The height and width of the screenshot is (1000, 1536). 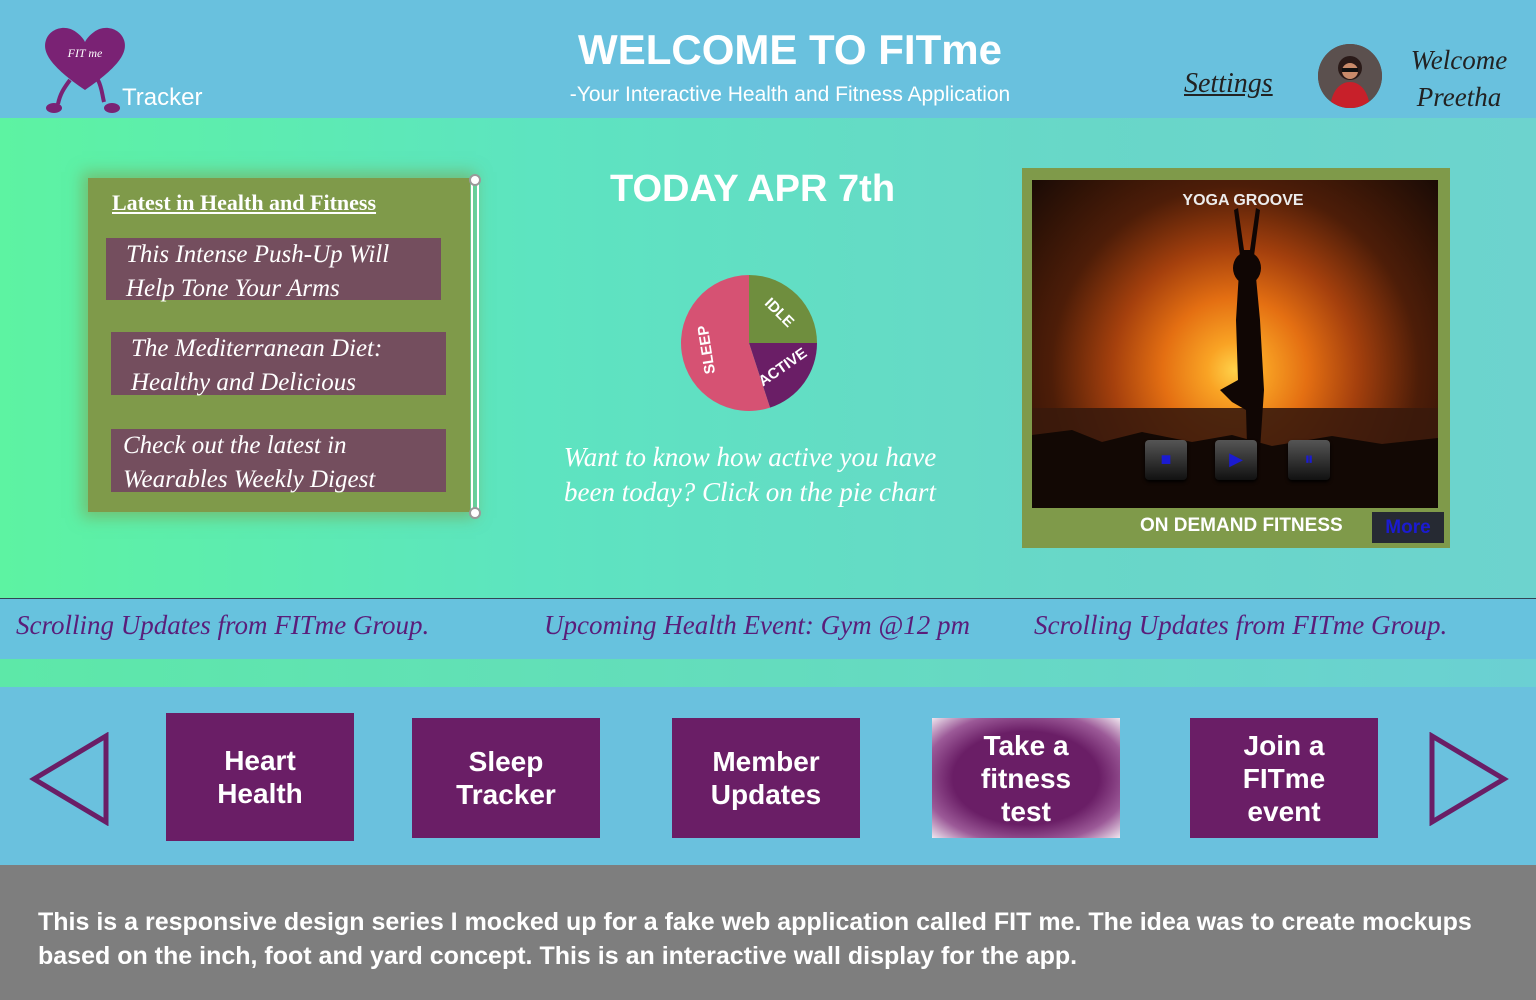 What do you see at coordinates (1459, 79) in the screenshot?
I see `welcome-user: Welcome Preetha` at bounding box center [1459, 79].